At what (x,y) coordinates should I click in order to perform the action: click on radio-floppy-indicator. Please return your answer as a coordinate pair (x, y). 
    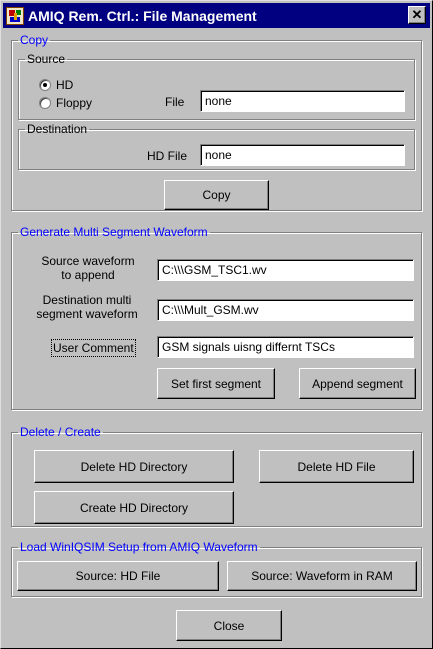
    Looking at the image, I should click on (45, 103).